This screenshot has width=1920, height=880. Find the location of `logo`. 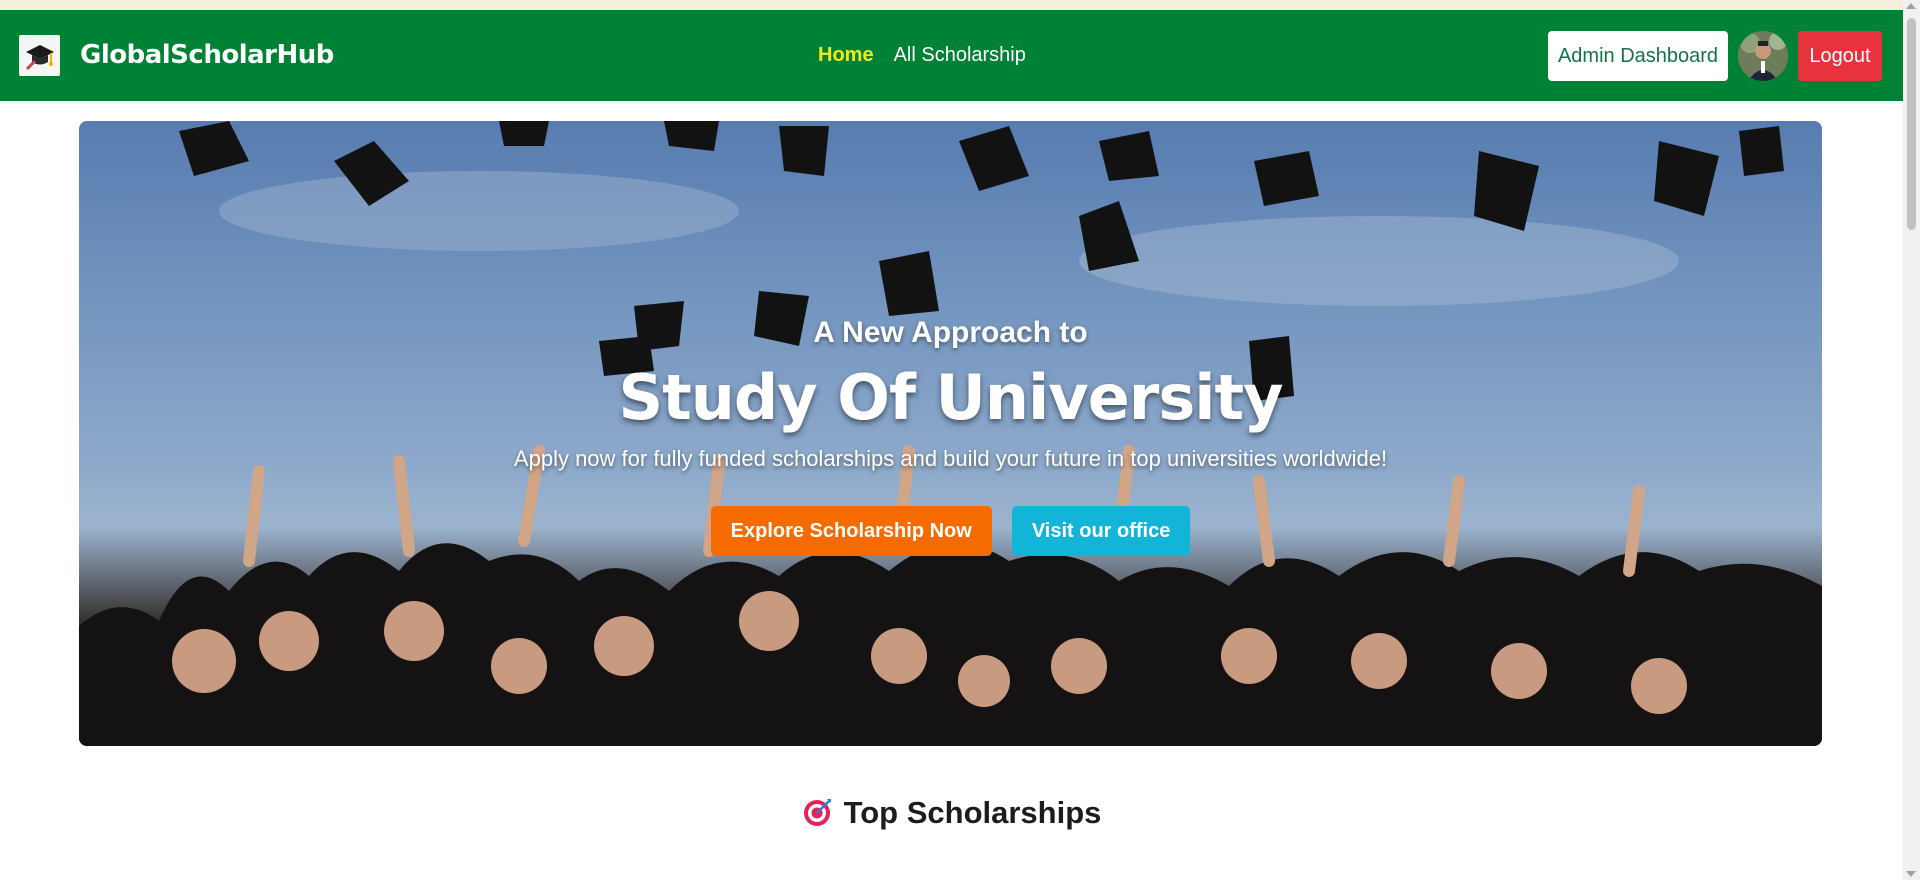

logo is located at coordinates (39, 55).